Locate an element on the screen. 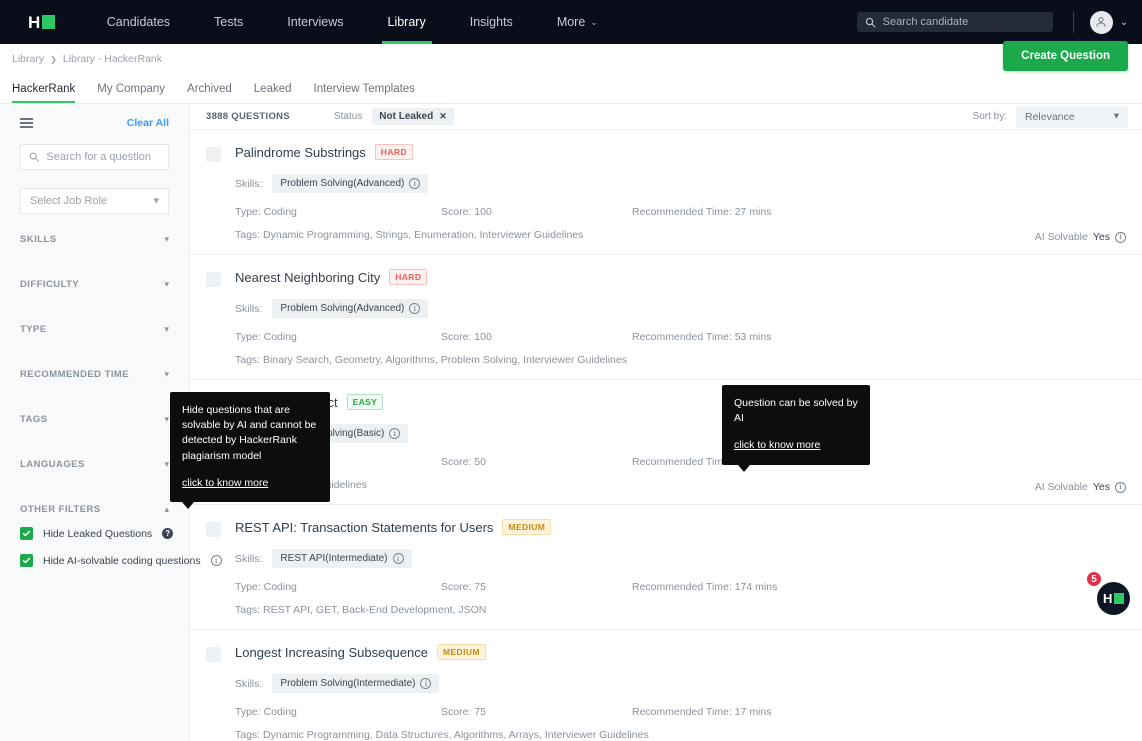 This screenshot has height=741, width=1142. breadcrumb: Library ❯ Library - HackerRank is located at coordinates (571, 54).